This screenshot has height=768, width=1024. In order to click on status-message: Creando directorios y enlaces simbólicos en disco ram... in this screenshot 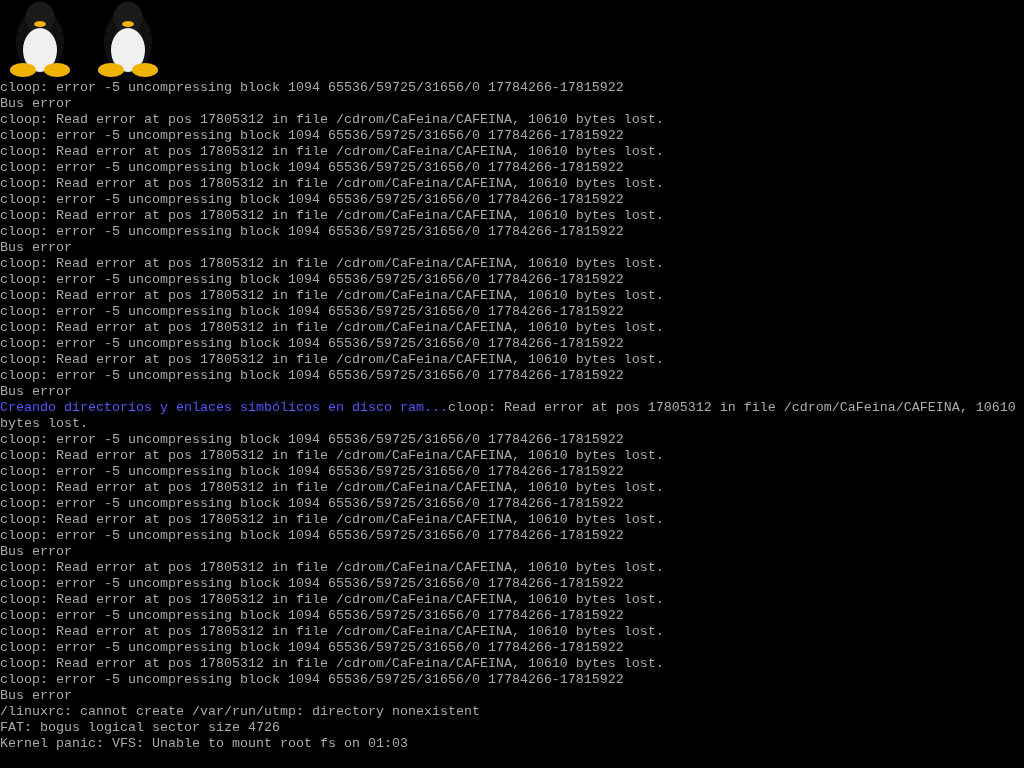, I will do `click(224, 407)`.